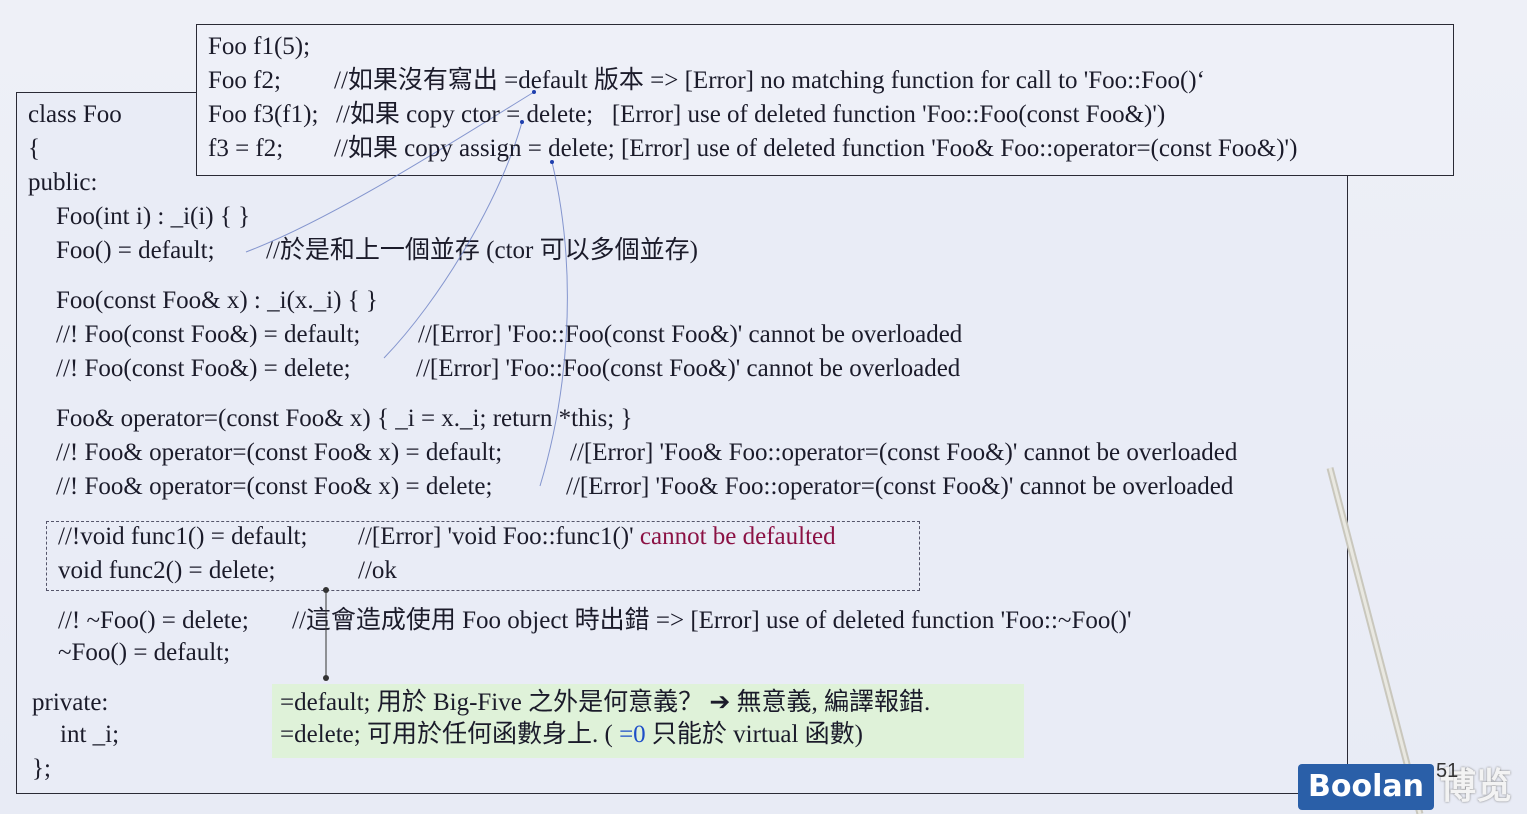  I want to click on note-line-2-a: =delete; 可用於任何函數身上. (, so click(450, 734).